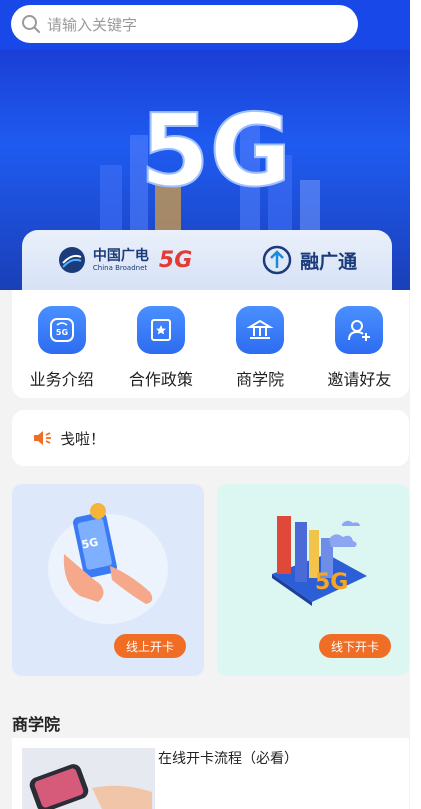 This screenshot has width=421, height=809. What do you see at coordinates (277, 260) in the screenshot?
I see `rongguangtong-icon` at bounding box center [277, 260].